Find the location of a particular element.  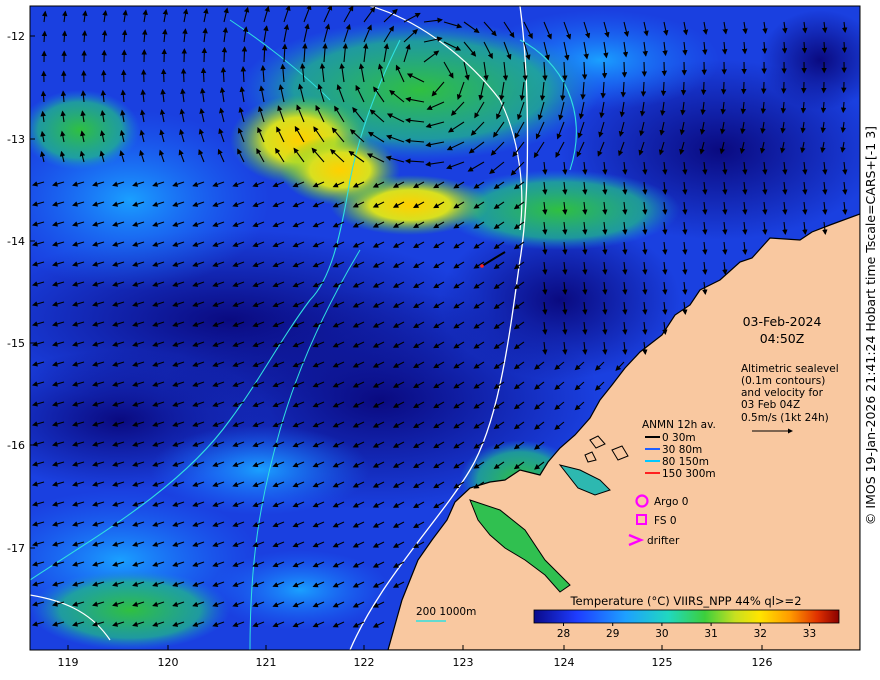

colorbar-tick-label: 28 is located at coordinates (563, 634).